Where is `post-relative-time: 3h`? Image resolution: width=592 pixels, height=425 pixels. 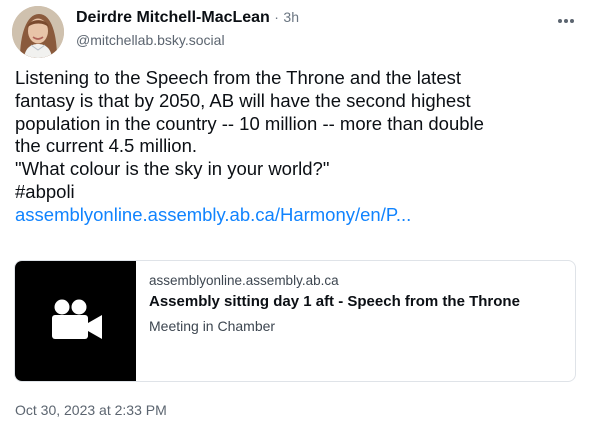 post-relative-time: 3h is located at coordinates (291, 17).